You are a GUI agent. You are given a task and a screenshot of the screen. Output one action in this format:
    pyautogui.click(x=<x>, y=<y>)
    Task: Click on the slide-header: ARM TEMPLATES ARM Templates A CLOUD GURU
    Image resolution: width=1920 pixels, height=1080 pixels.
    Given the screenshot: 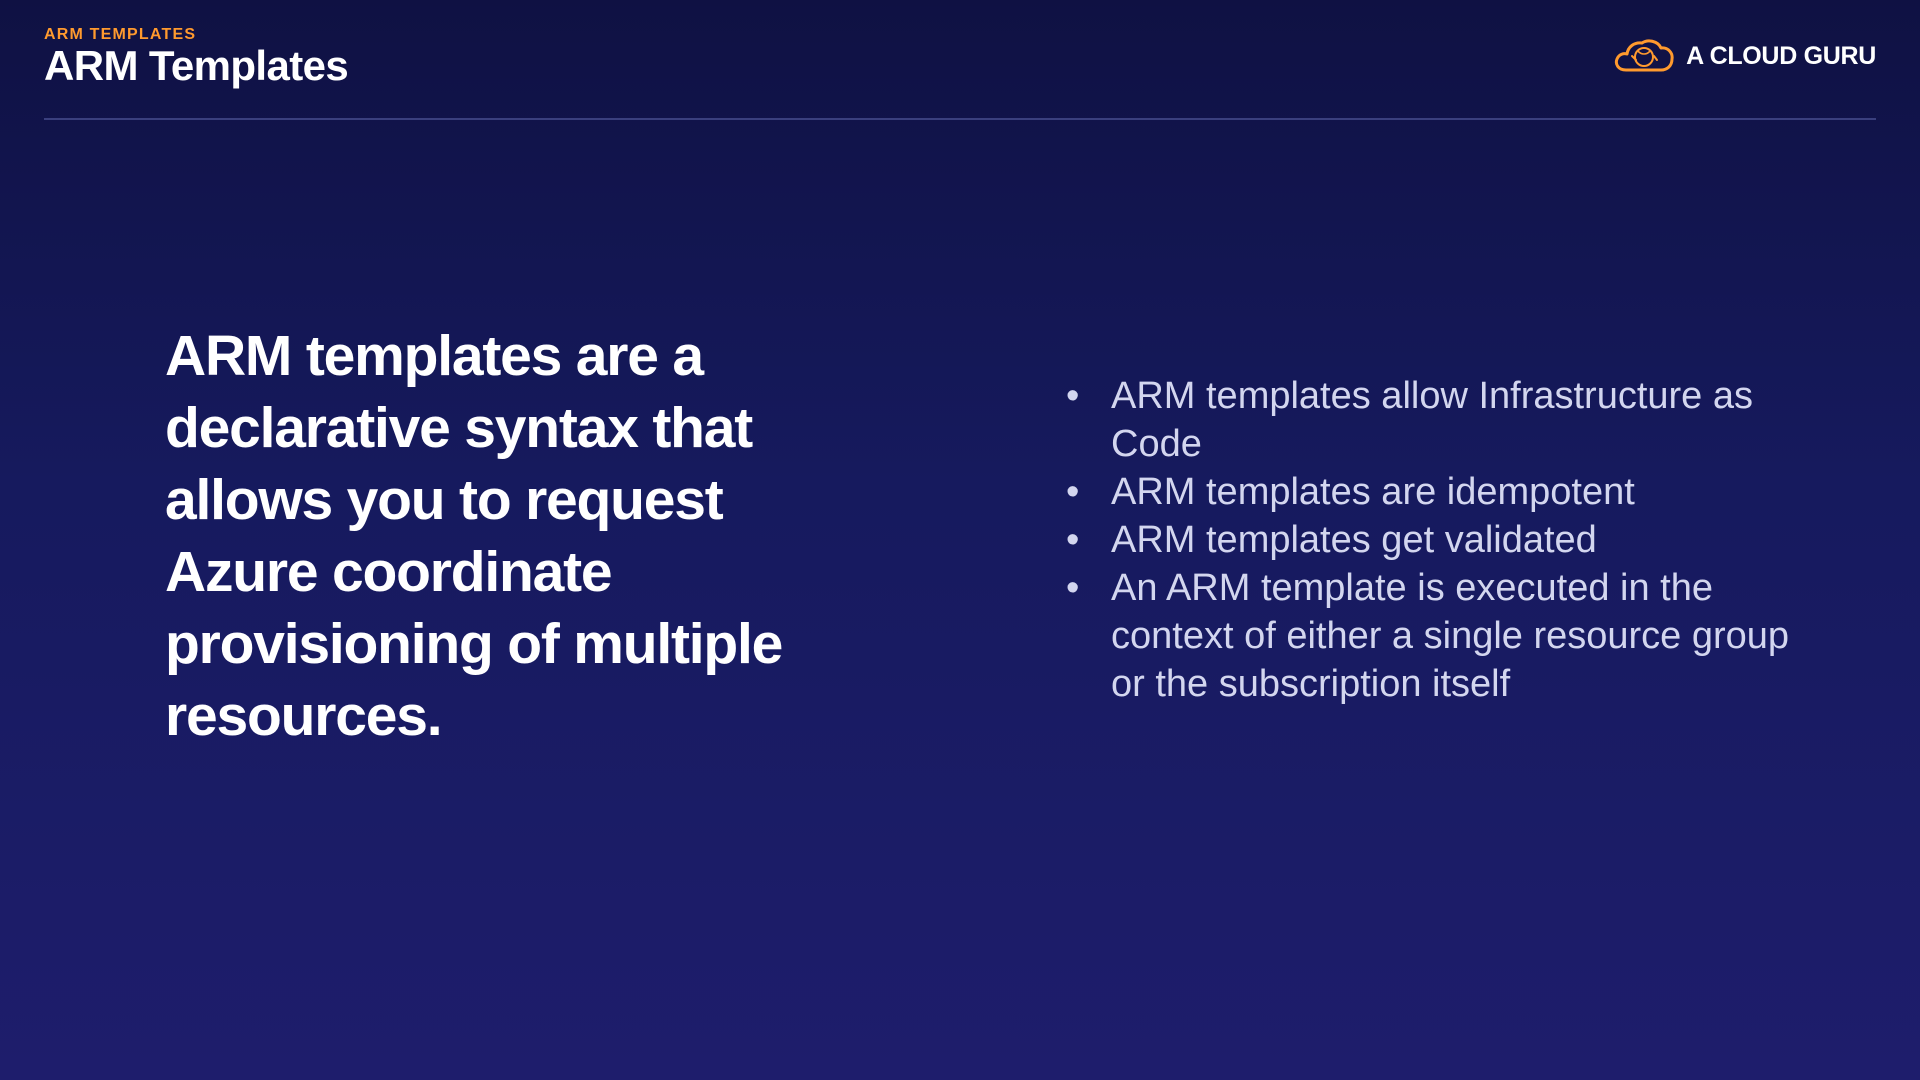 What is the action you would take?
    pyautogui.click(x=960, y=71)
    